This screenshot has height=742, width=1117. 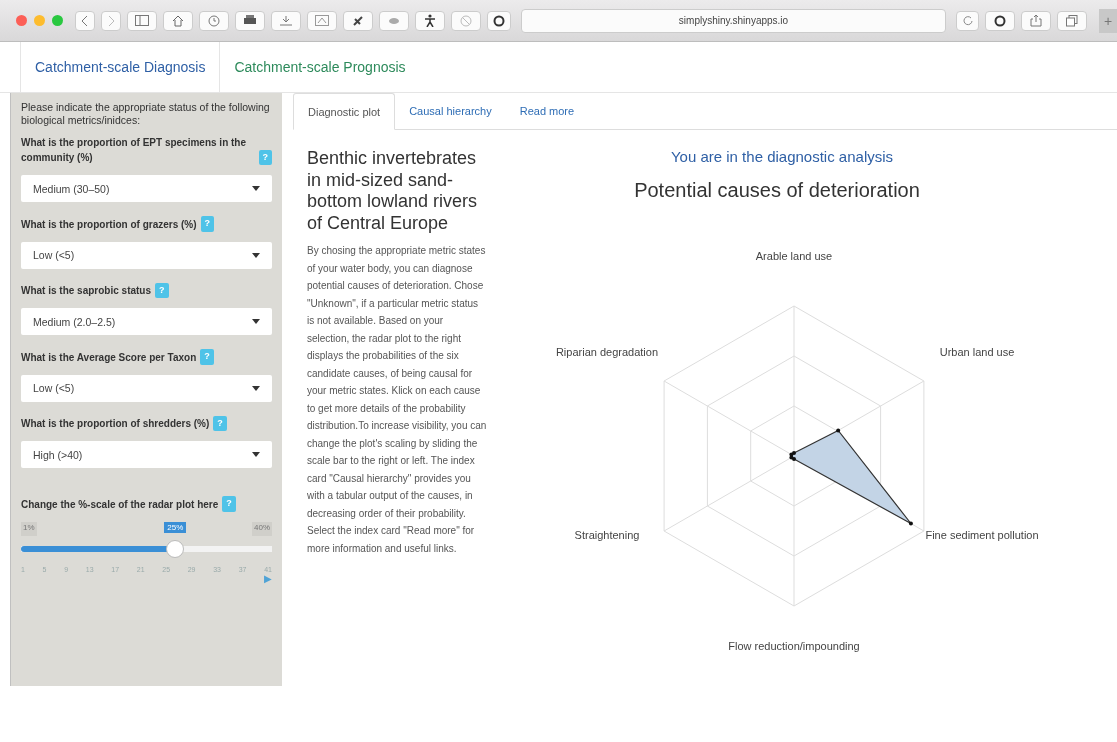 What do you see at coordinates (782, 156) in the screenshot?
I see `analysis-label: You are in the diagnostic analysis` at bounding box center [782, 156].